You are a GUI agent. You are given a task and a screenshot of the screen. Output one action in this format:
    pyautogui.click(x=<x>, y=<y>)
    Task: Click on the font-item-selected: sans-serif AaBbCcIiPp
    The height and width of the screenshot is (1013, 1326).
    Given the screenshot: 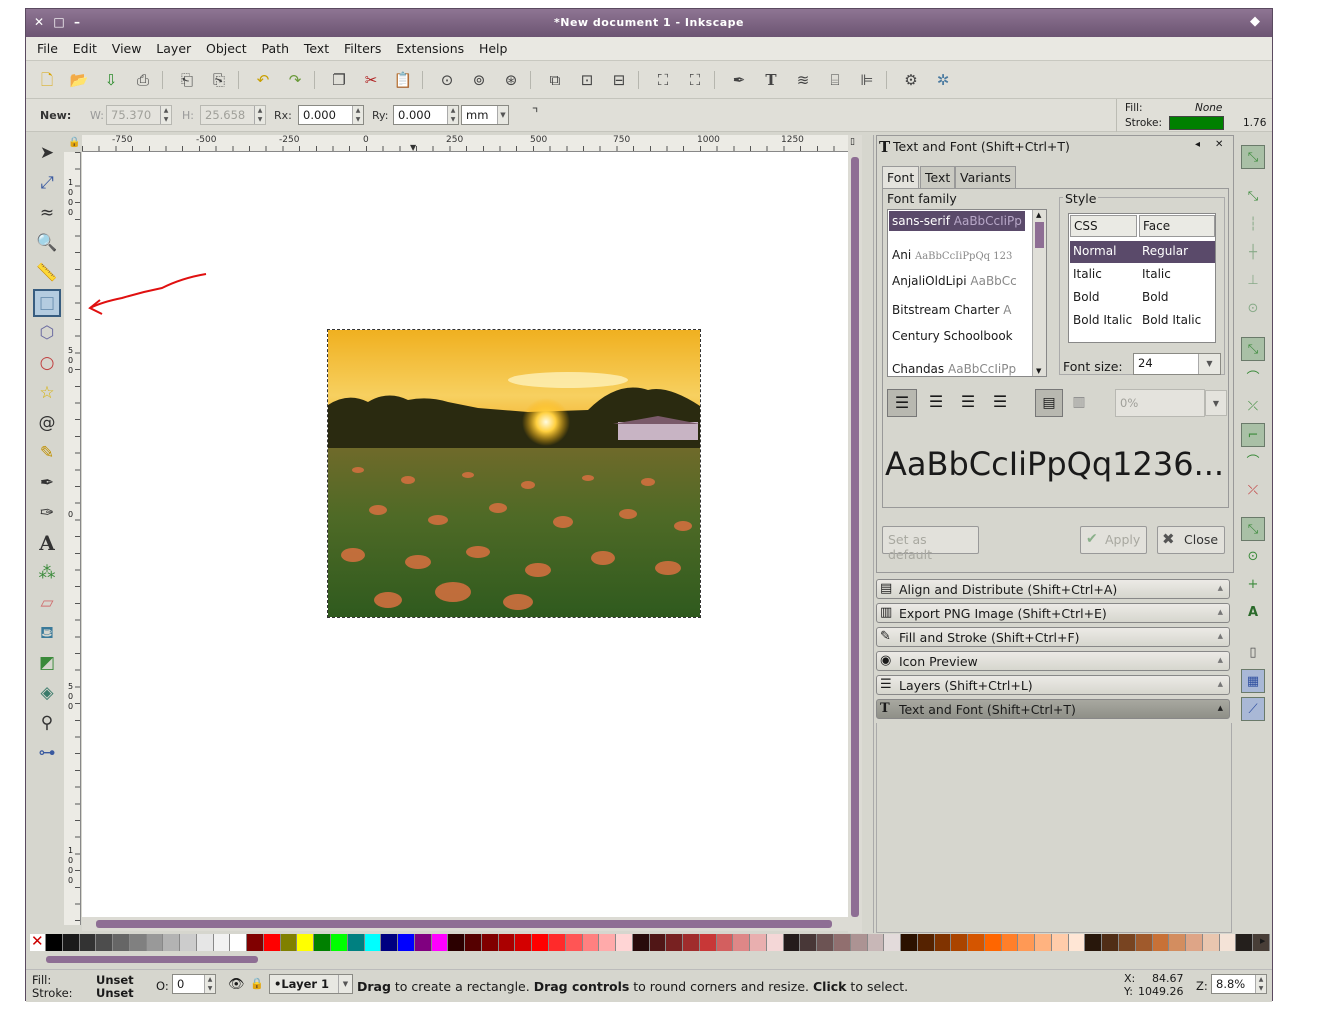 What is the action you would take?
    pyautogui.click(x=957, y=221)
    